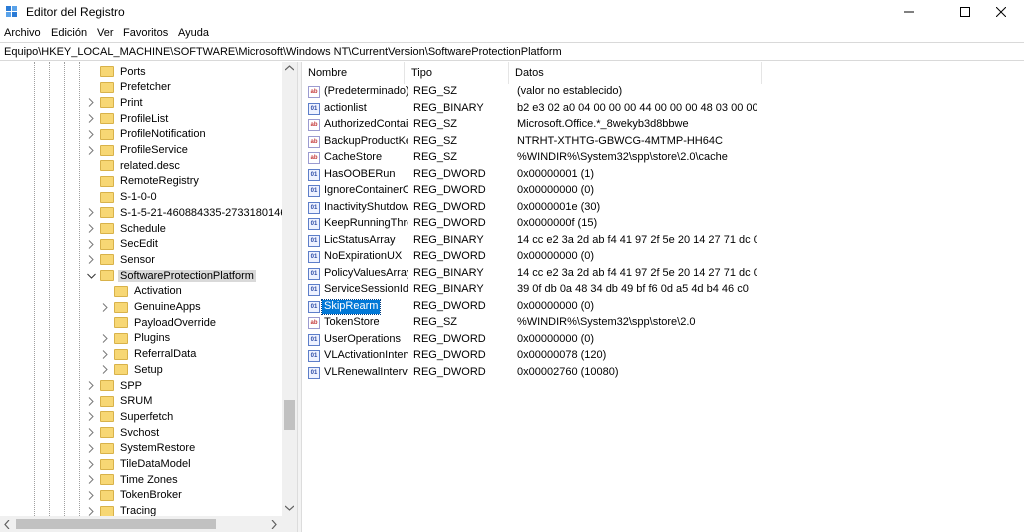 The width and height of the screenshot is (1024, 532). Describe the element at coordinates (360, 175) in the screenshot. I see `value-name: HasOOBERun` at that location.